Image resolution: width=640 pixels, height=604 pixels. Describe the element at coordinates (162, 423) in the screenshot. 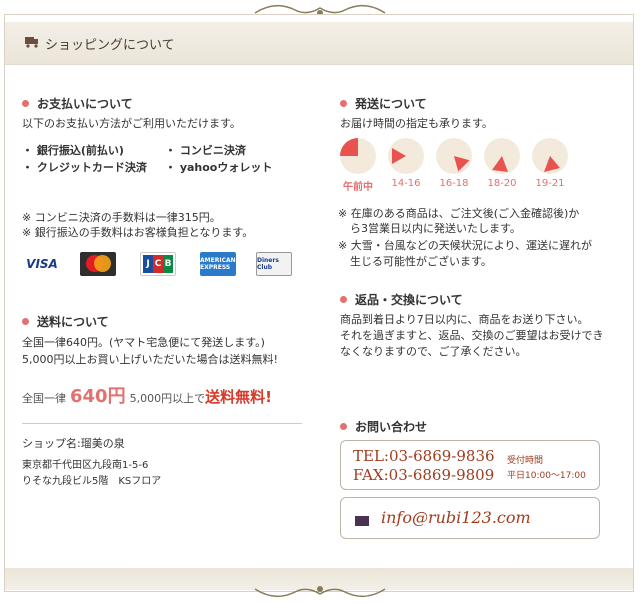

I see `divider` at that location.